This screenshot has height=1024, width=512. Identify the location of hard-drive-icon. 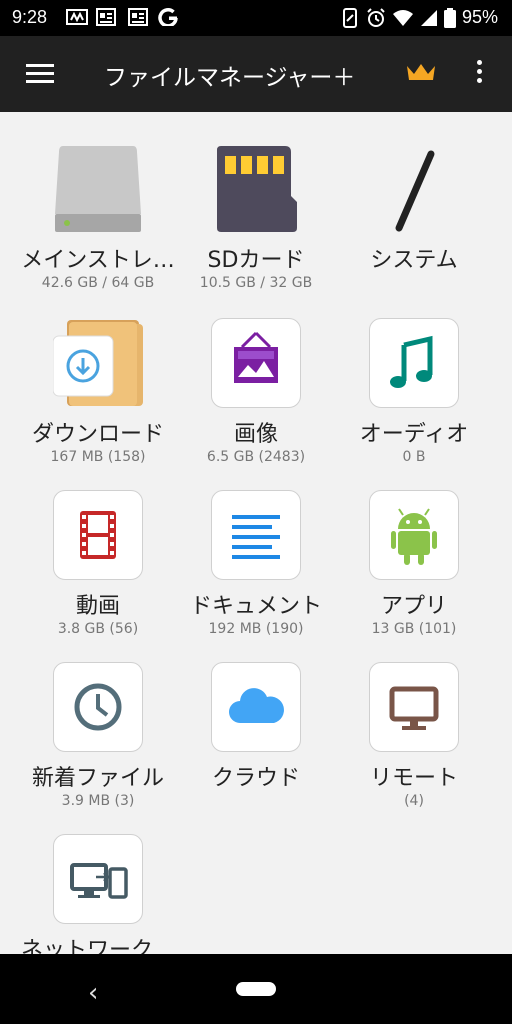
(98, 189).